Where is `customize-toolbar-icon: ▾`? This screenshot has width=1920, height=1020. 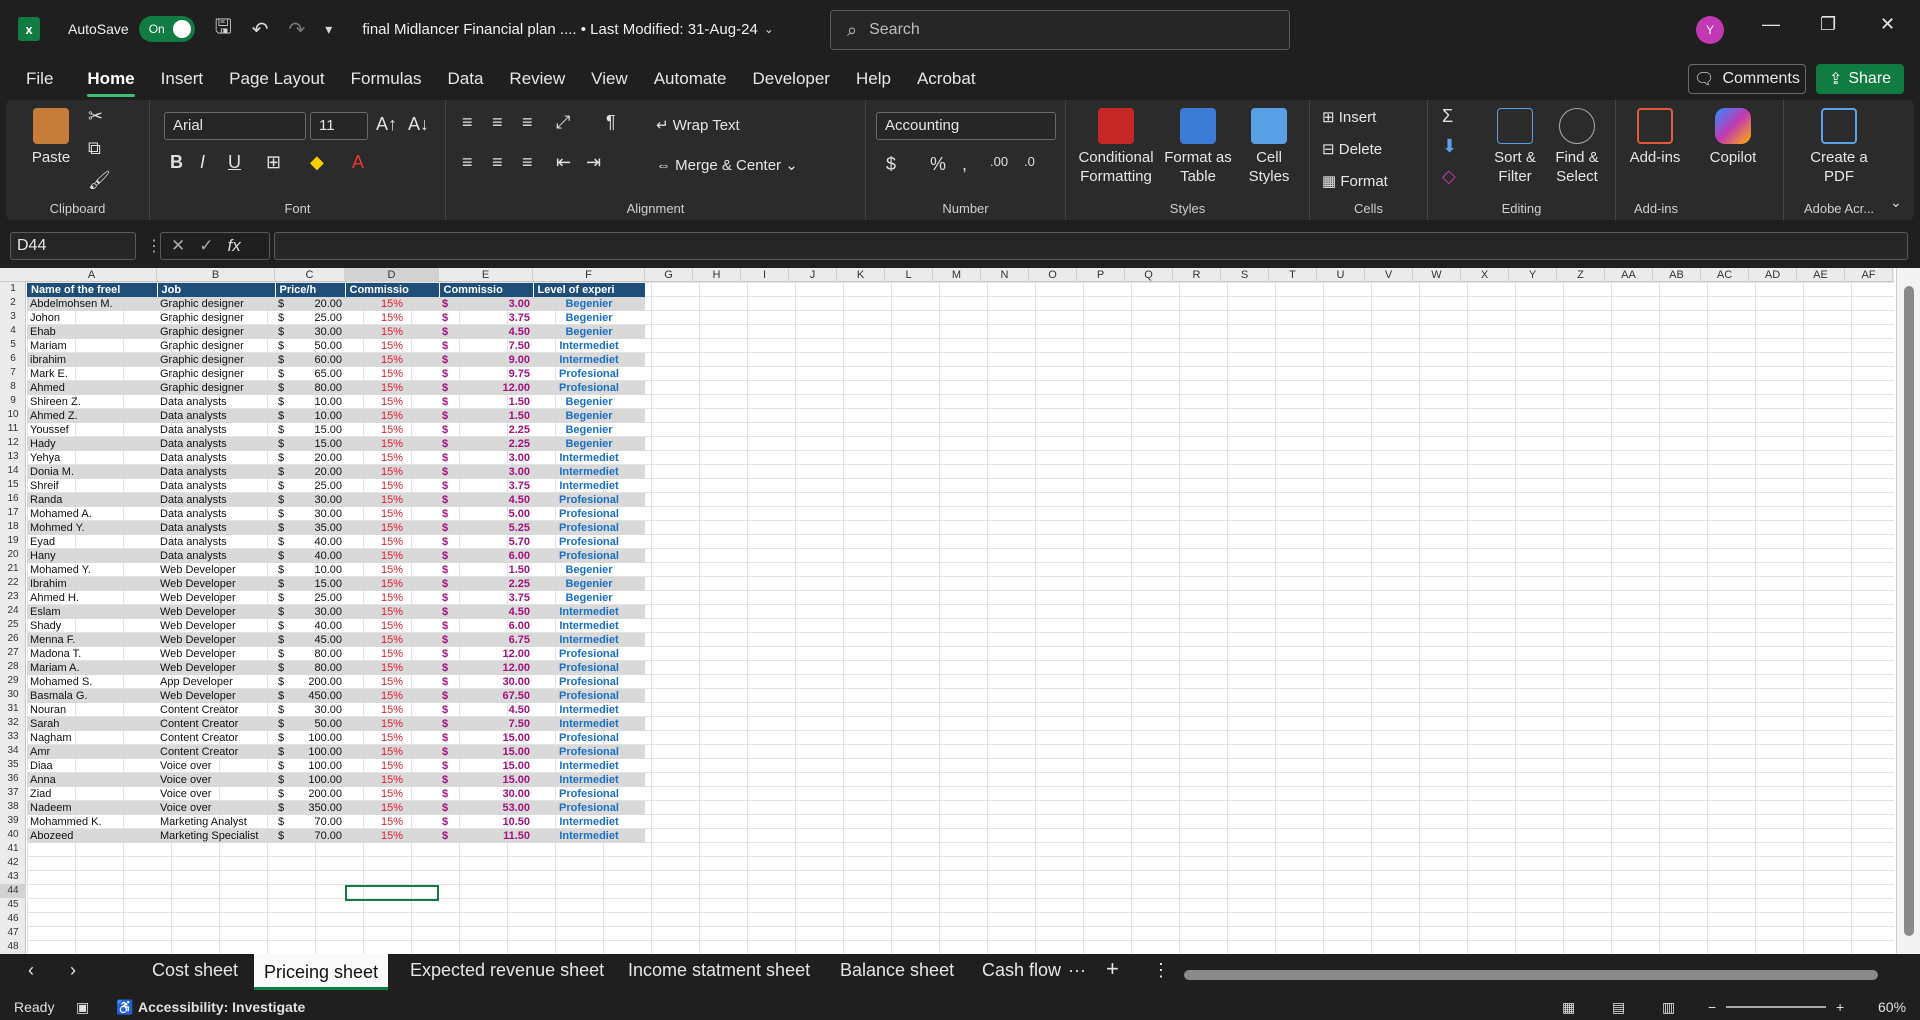
customize-toolbar-icon: ▾ is located at coordinates (328, 29).